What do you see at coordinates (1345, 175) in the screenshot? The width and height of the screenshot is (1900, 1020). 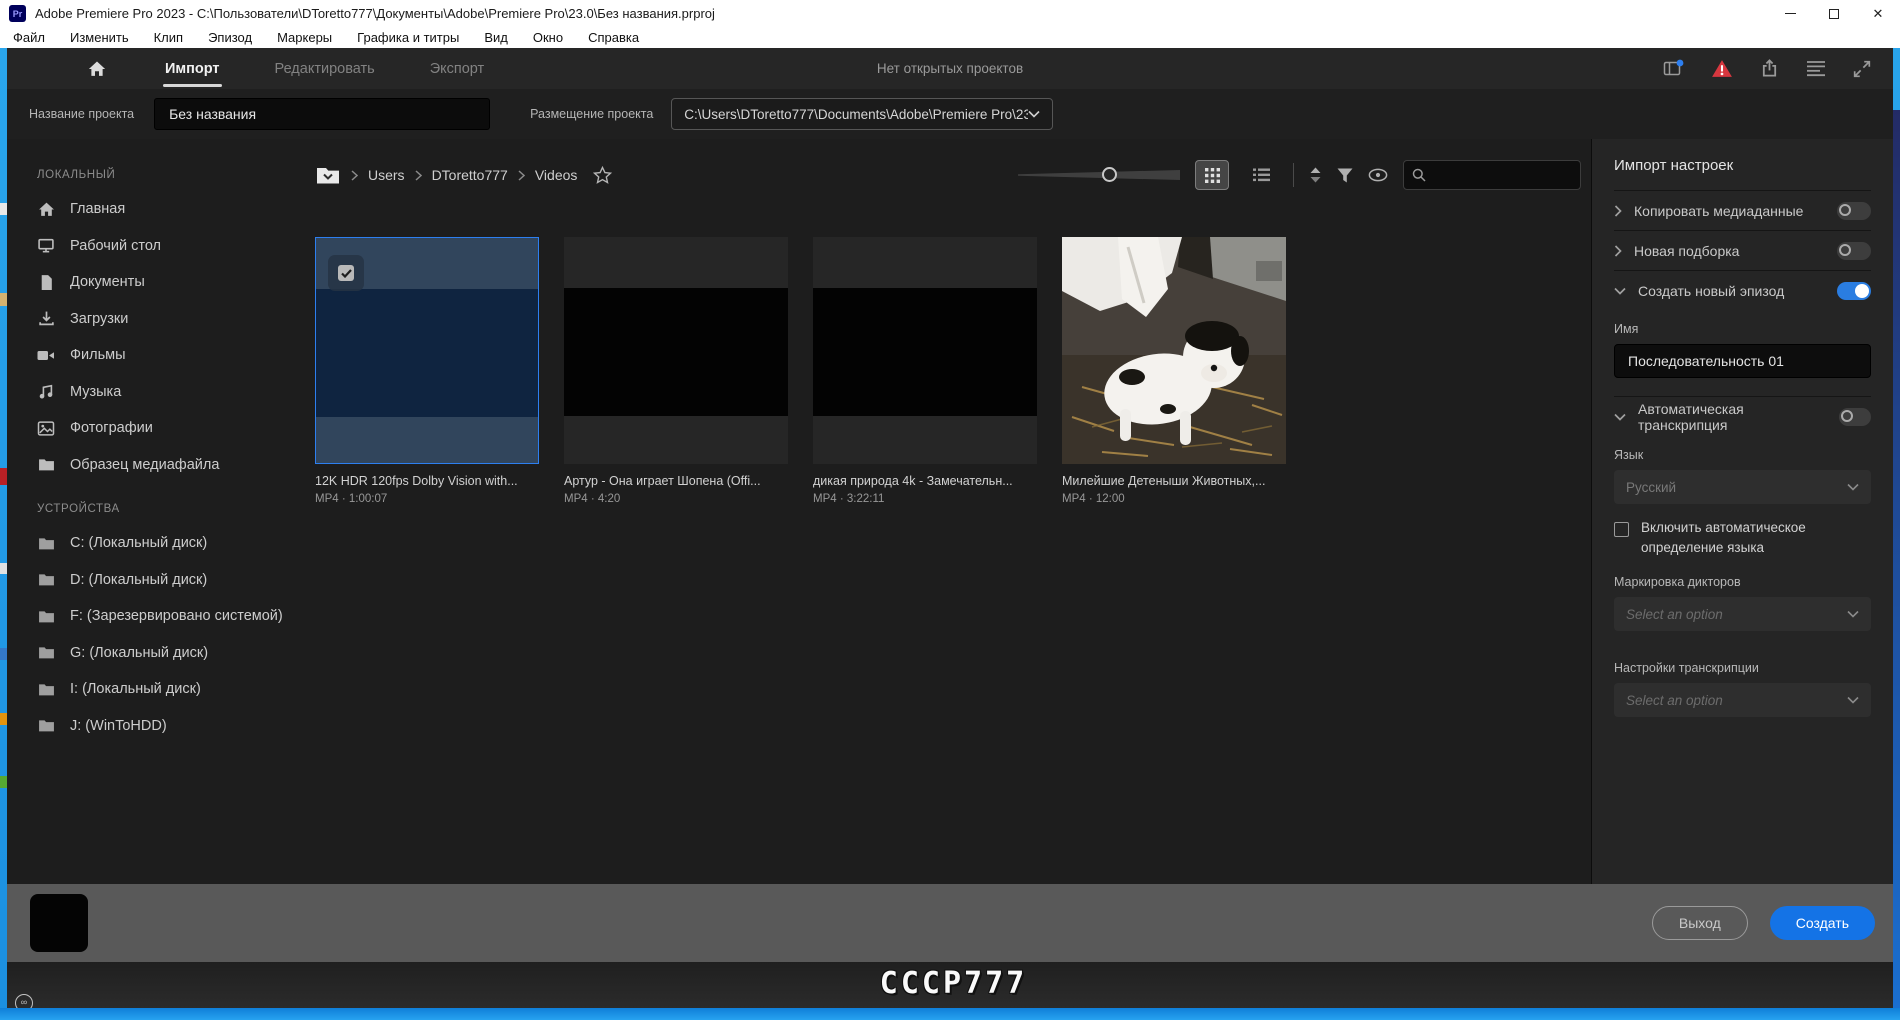 I see `filter-icon` at bounding box center [1345, 175].